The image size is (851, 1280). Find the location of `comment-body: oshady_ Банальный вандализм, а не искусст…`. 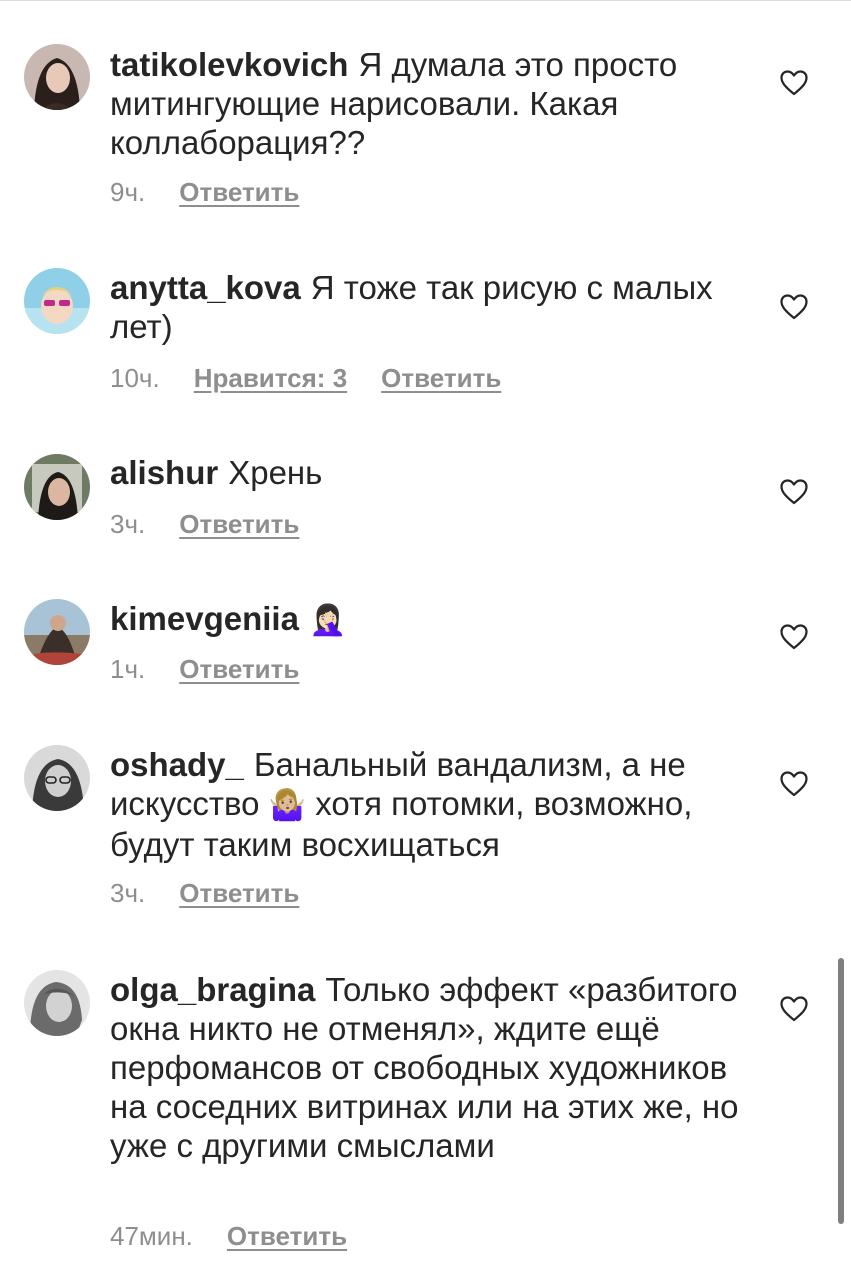

comment-body: oshady_ Банальный вандализм, а не искусст… is located at coordinates (425, 804).